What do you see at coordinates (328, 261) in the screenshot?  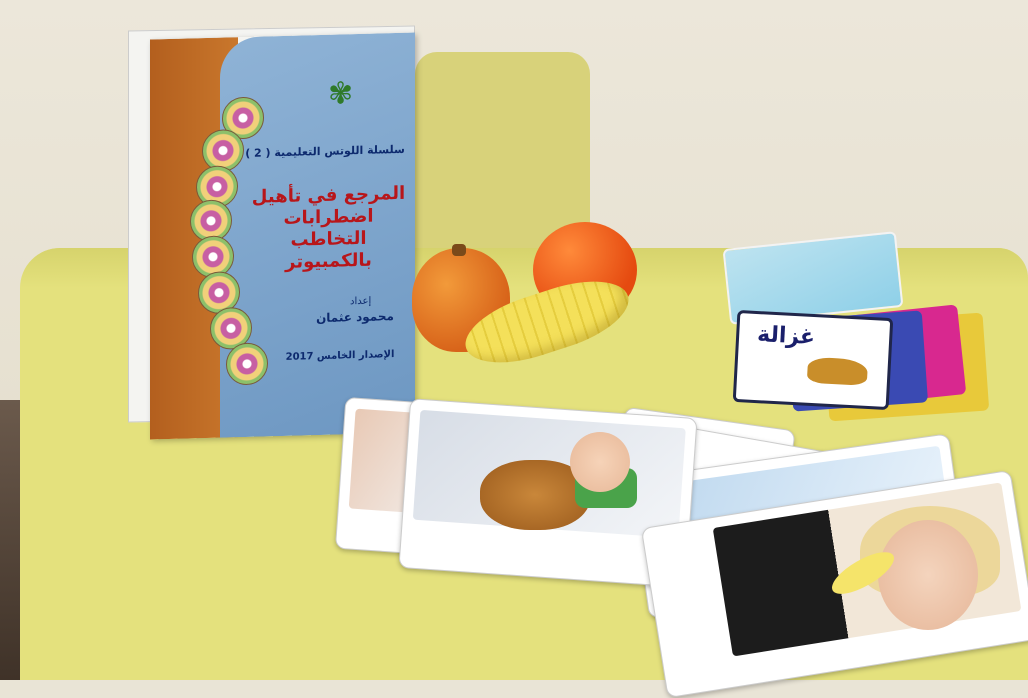 I see `book-title-line3: بالكمبيوتر` at bounding box center [328, 261].